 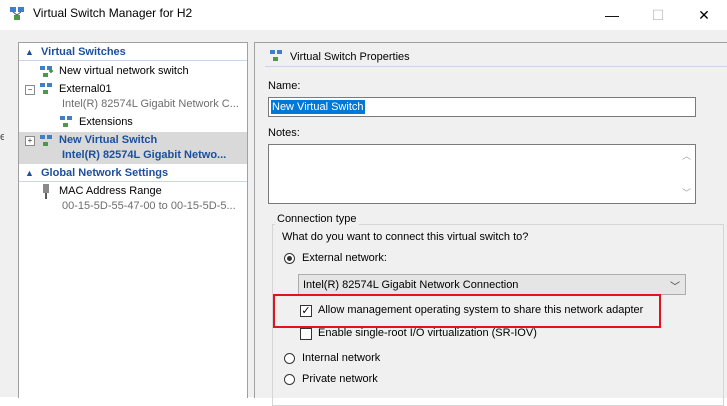 What do you see at coordinates (482, 107) in the screenshot?
I see `name-input: New Virtual Switch` at bounding box center [482, 107].